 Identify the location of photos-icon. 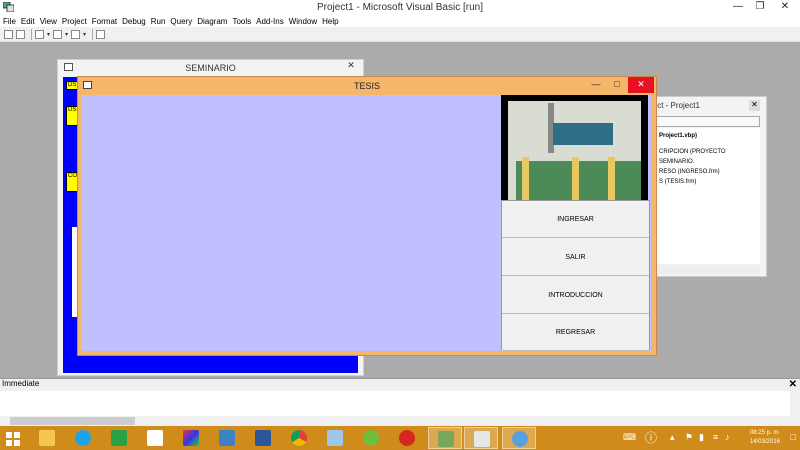
(191, 438).